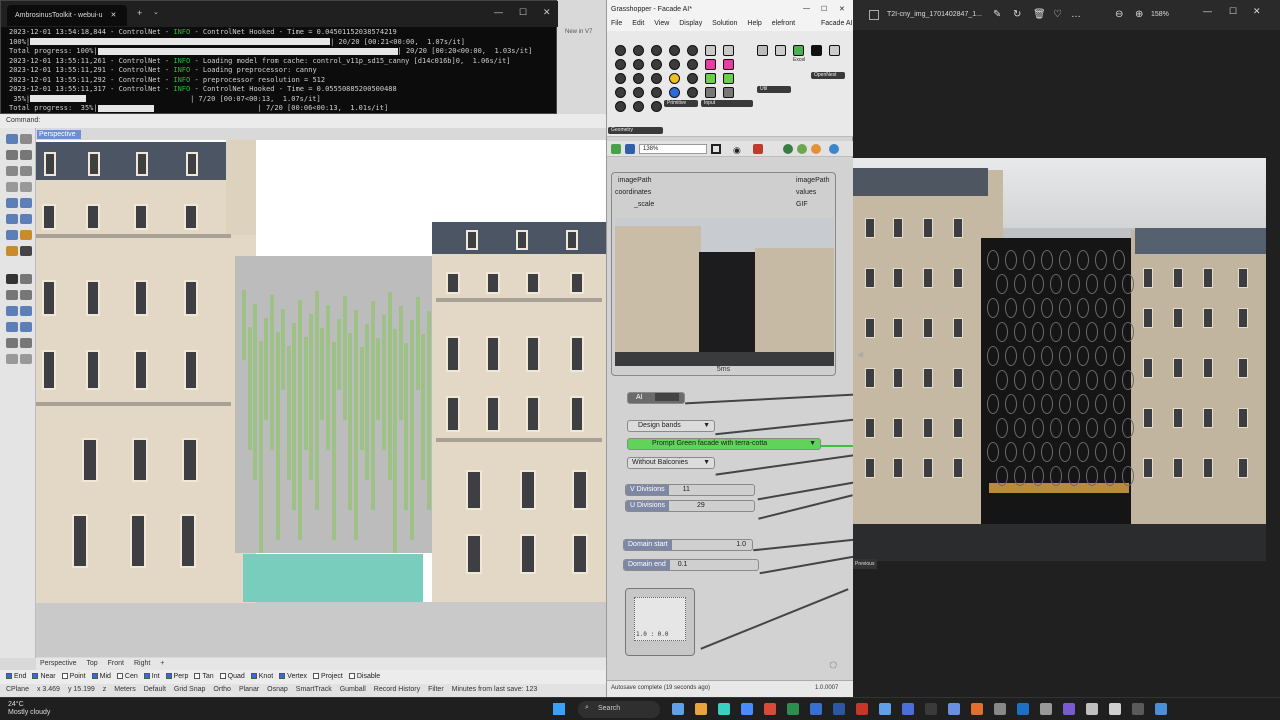 Image resolution: width=1280 pixels, height=720 pixels. What do you see at coordinates (619, 709) in the screenshot?
I see `taskbar-search: ⌕ Search` at bounding box center [619, 709].